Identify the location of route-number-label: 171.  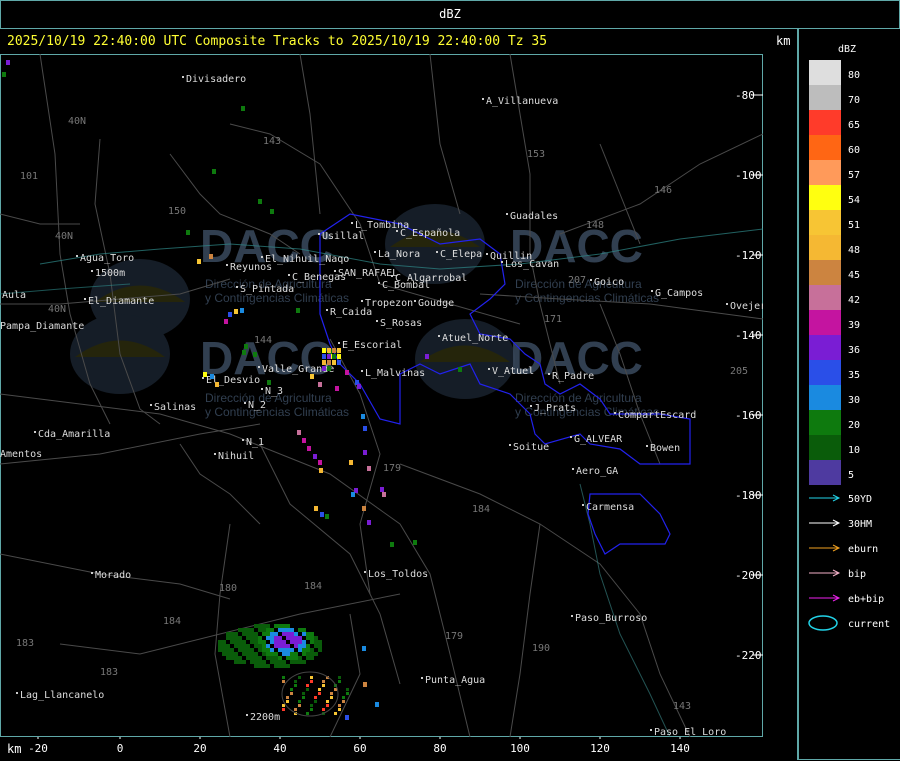
(553, 319).